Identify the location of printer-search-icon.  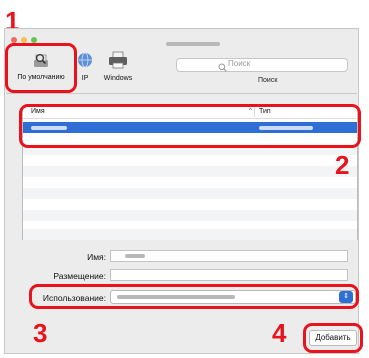
(41, 60).